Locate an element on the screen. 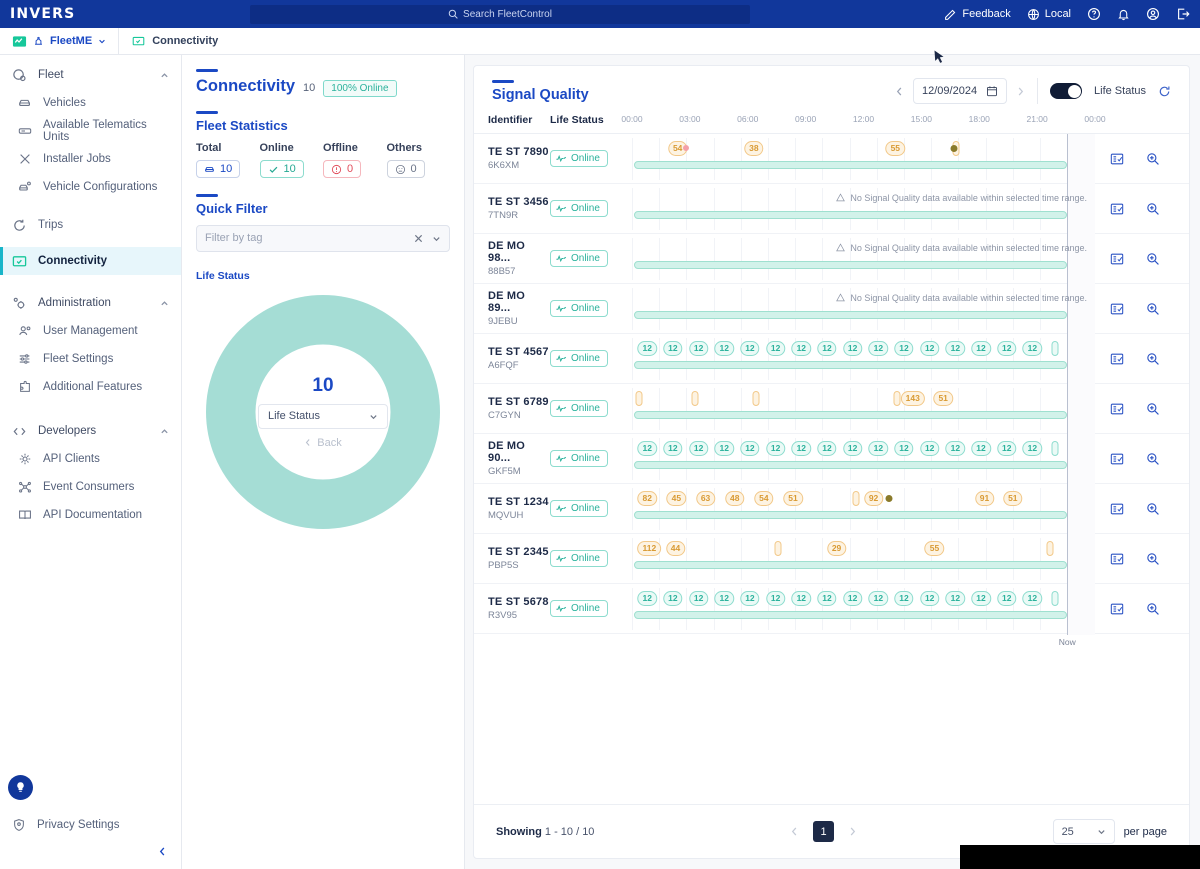  sidebar-item-fleet-settings: Fleet Settings is located at coordinates (90, 359).